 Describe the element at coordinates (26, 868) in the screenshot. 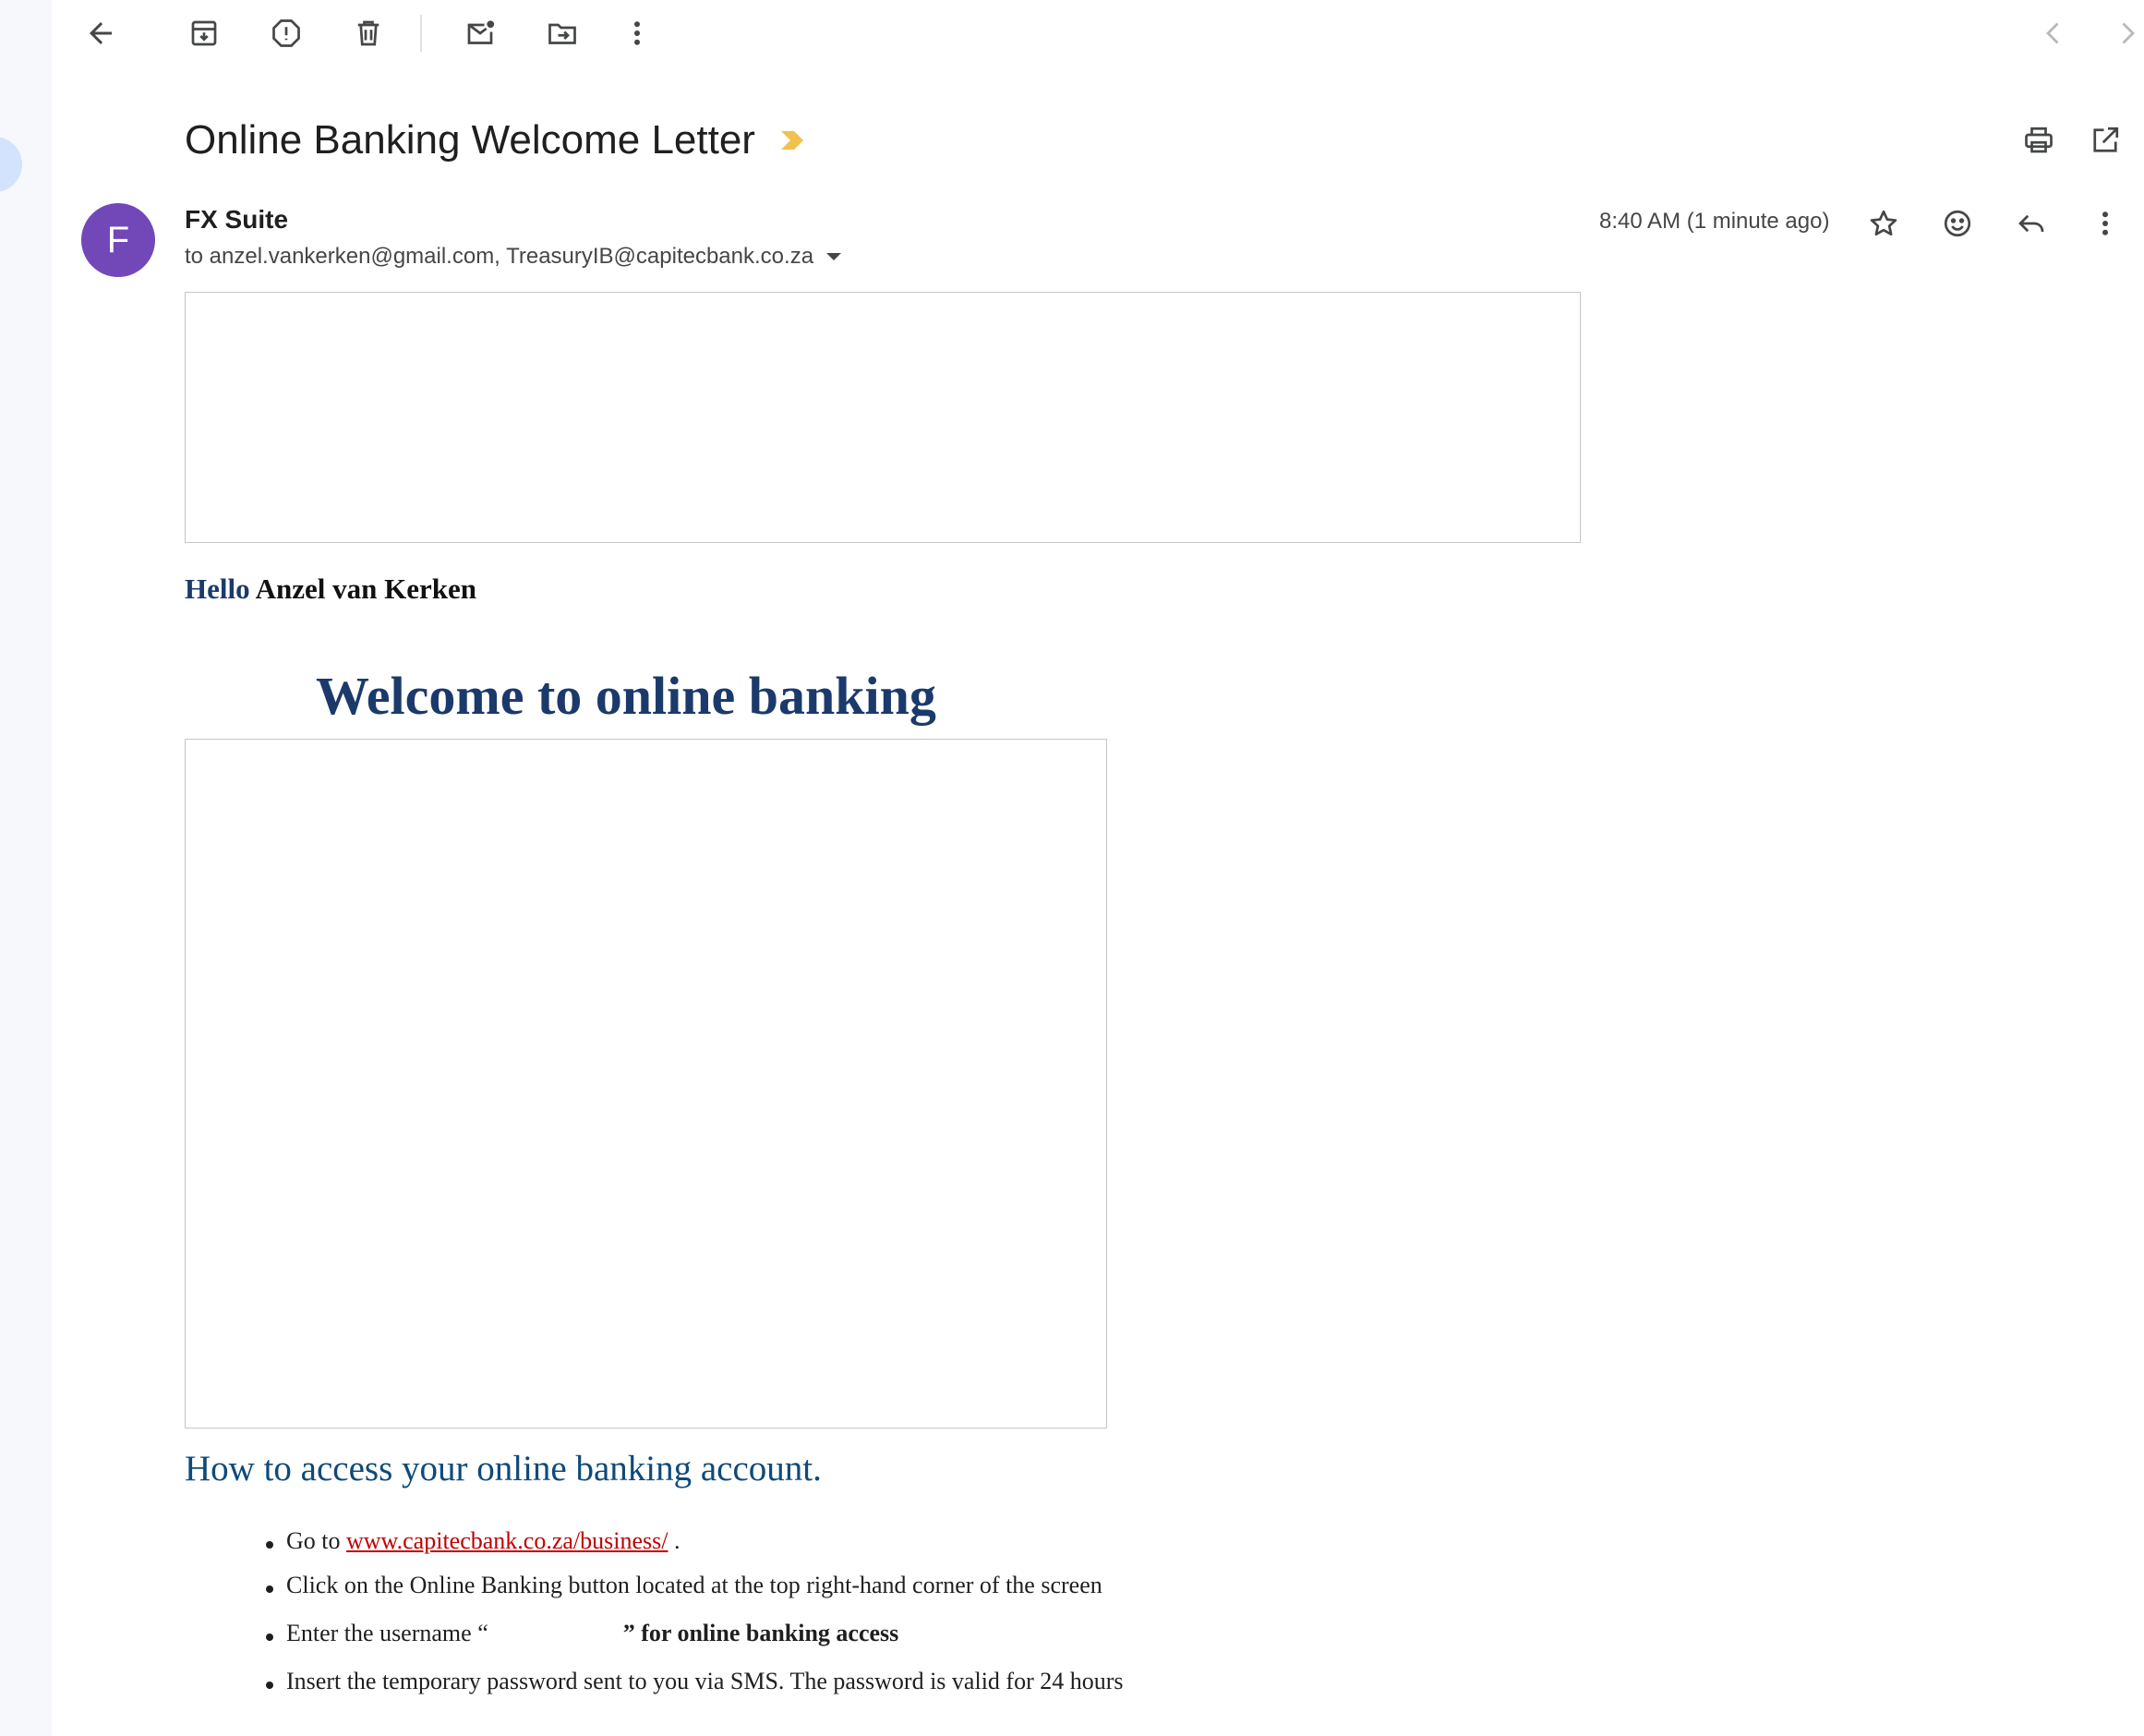

I see `left-nav-strip` at that location.